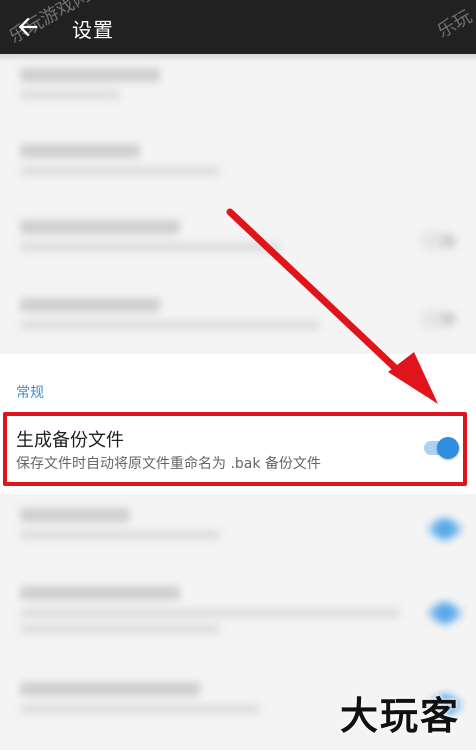 The image size is (476, 750). I want to click on toolbar-shadow, so click(238, 58).